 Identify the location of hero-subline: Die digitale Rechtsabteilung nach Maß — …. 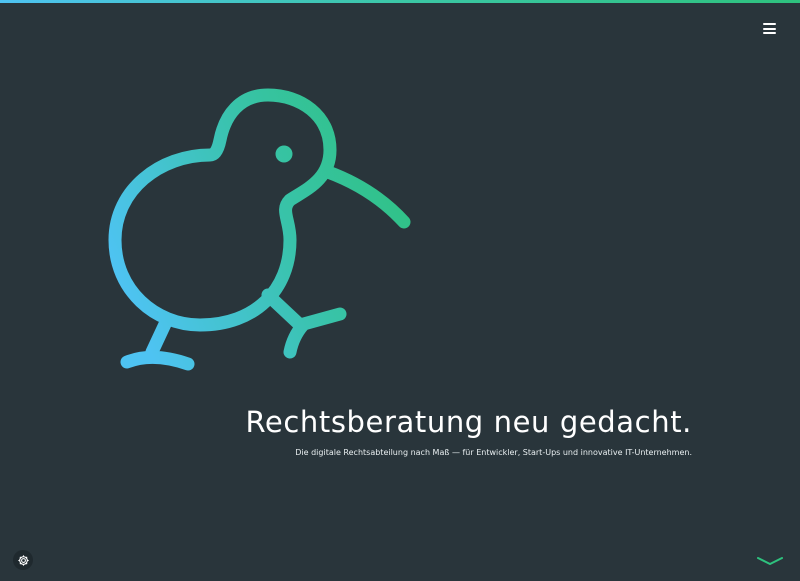
(493, 452).